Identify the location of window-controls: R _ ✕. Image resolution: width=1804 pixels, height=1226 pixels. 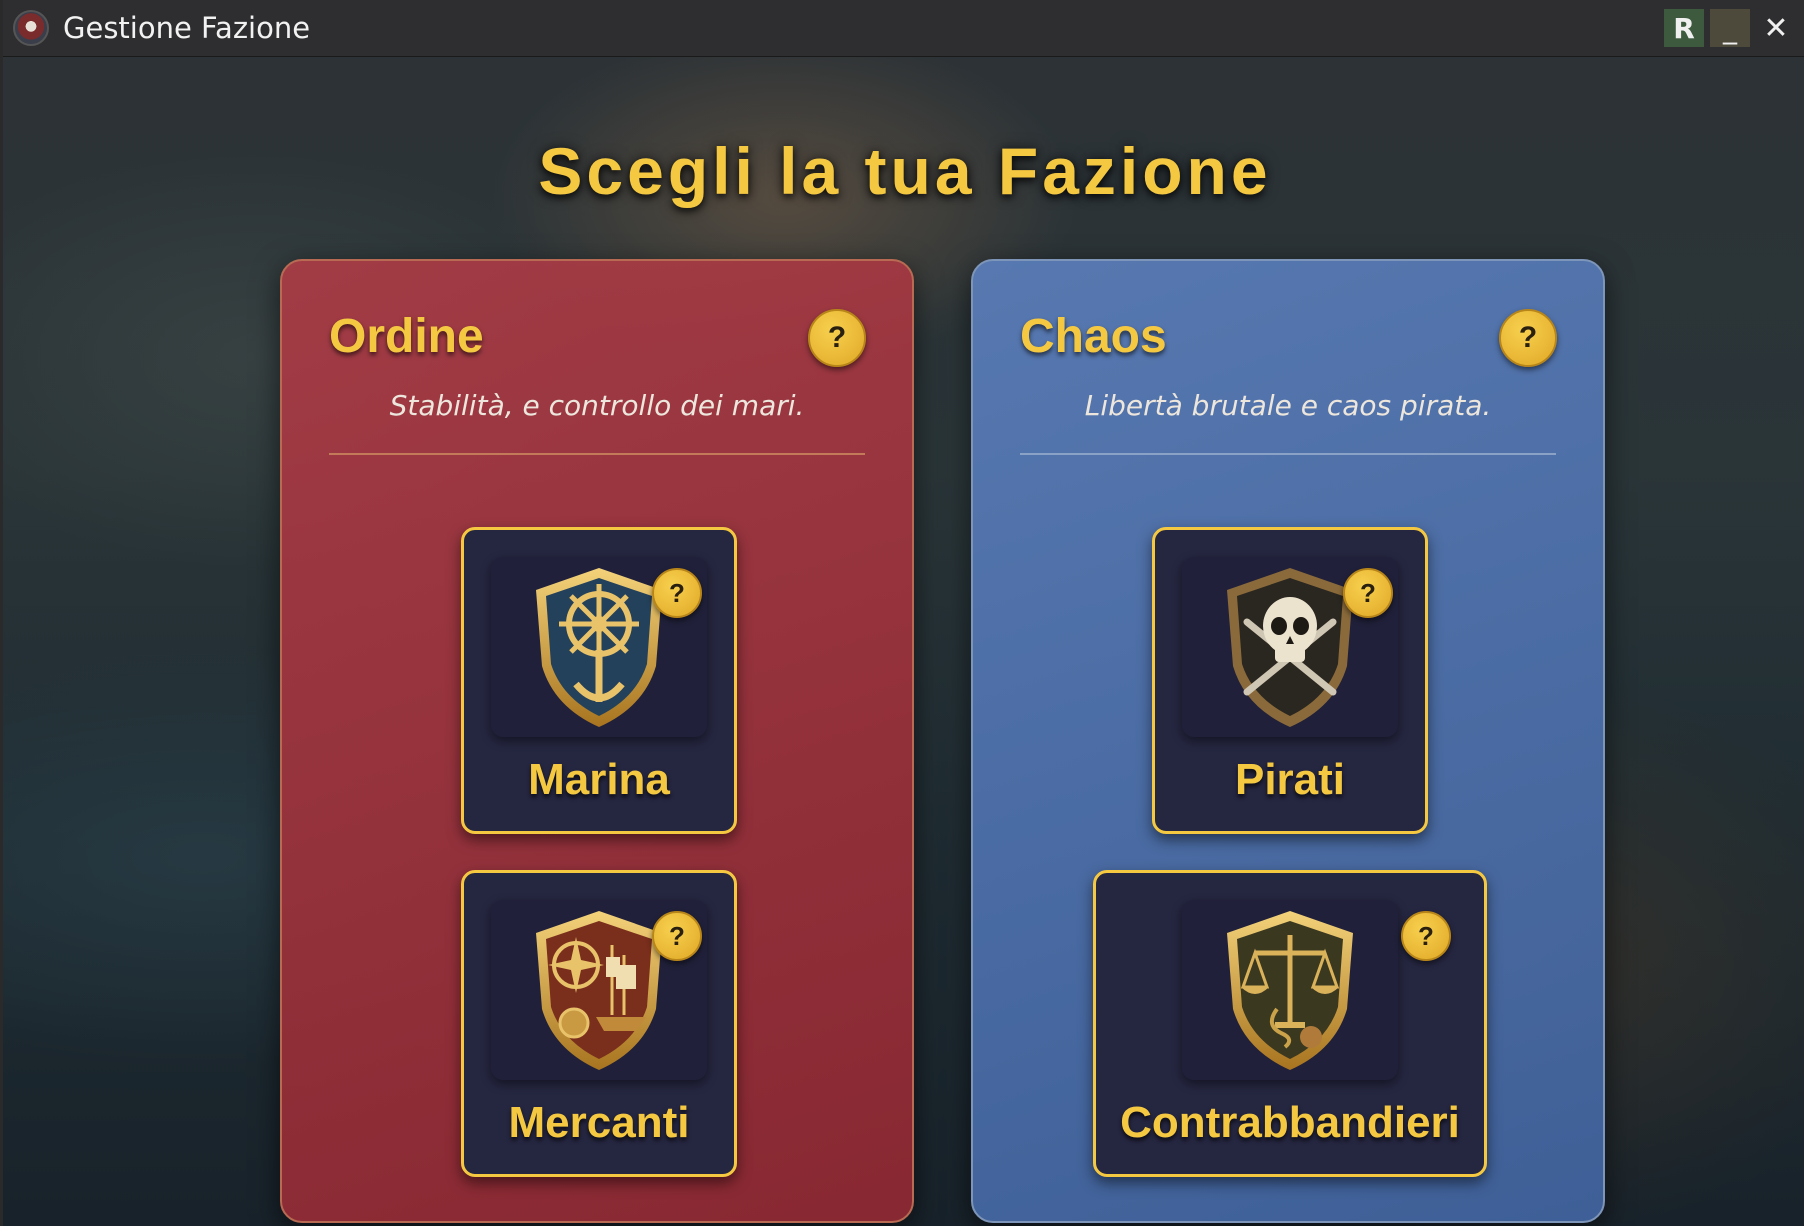
(1730, 28).